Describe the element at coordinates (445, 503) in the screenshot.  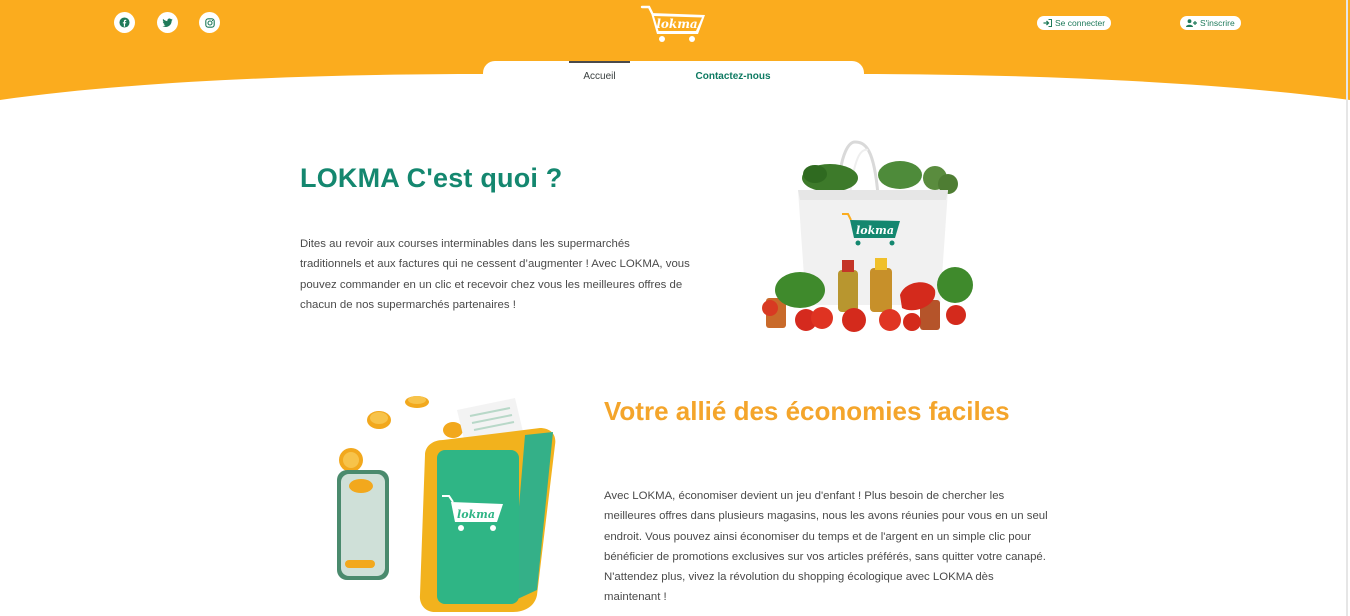
I see `payment-terminal-image: lokma` at that location.